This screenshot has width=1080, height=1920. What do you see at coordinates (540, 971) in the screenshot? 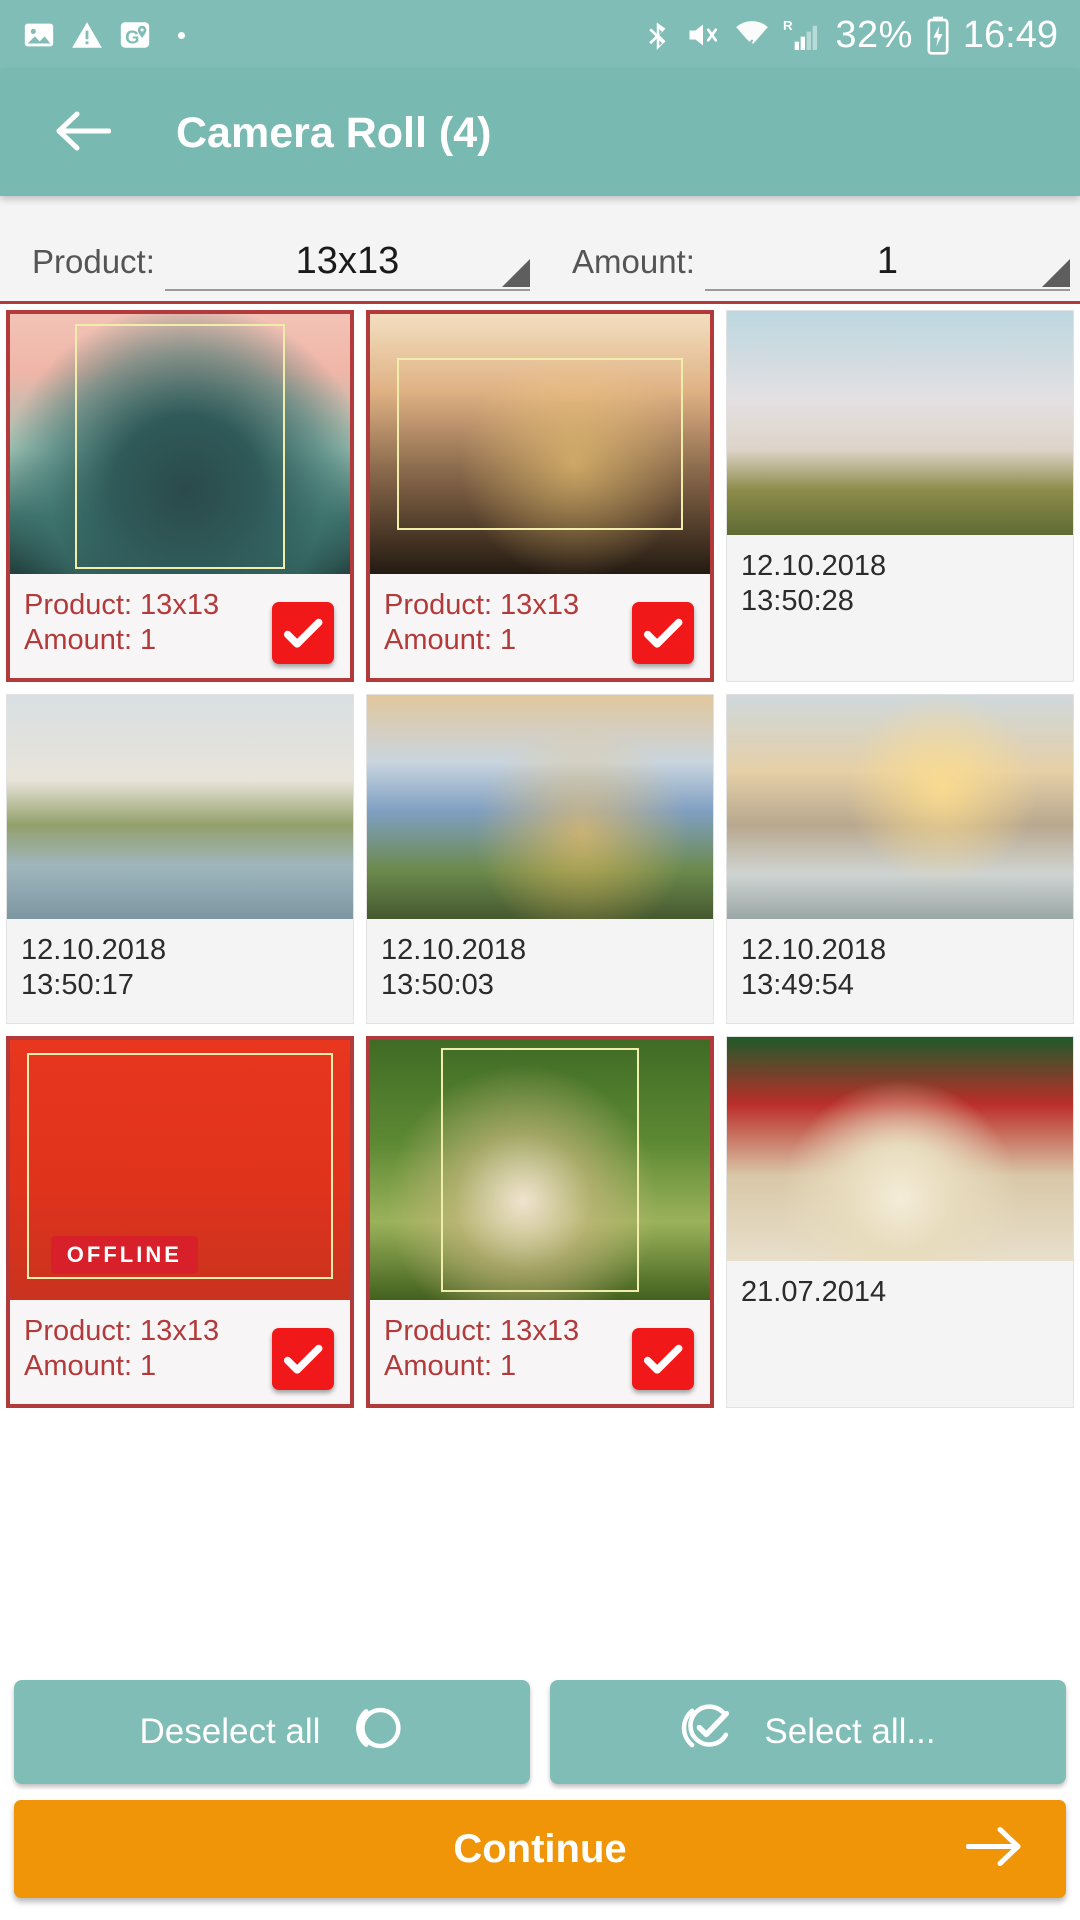
I see `photo-caption: 12.10.2018 13:50:03` at bounding box center [540, 971].